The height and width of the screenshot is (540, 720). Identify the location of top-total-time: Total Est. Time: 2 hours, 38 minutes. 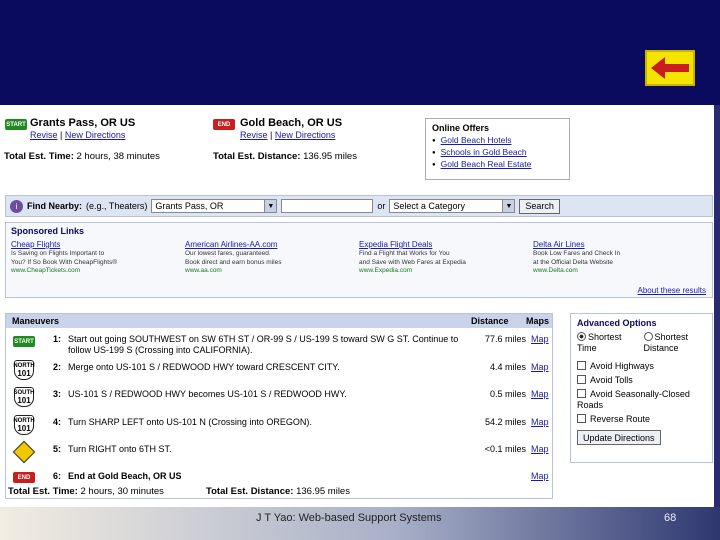
(82, 156).